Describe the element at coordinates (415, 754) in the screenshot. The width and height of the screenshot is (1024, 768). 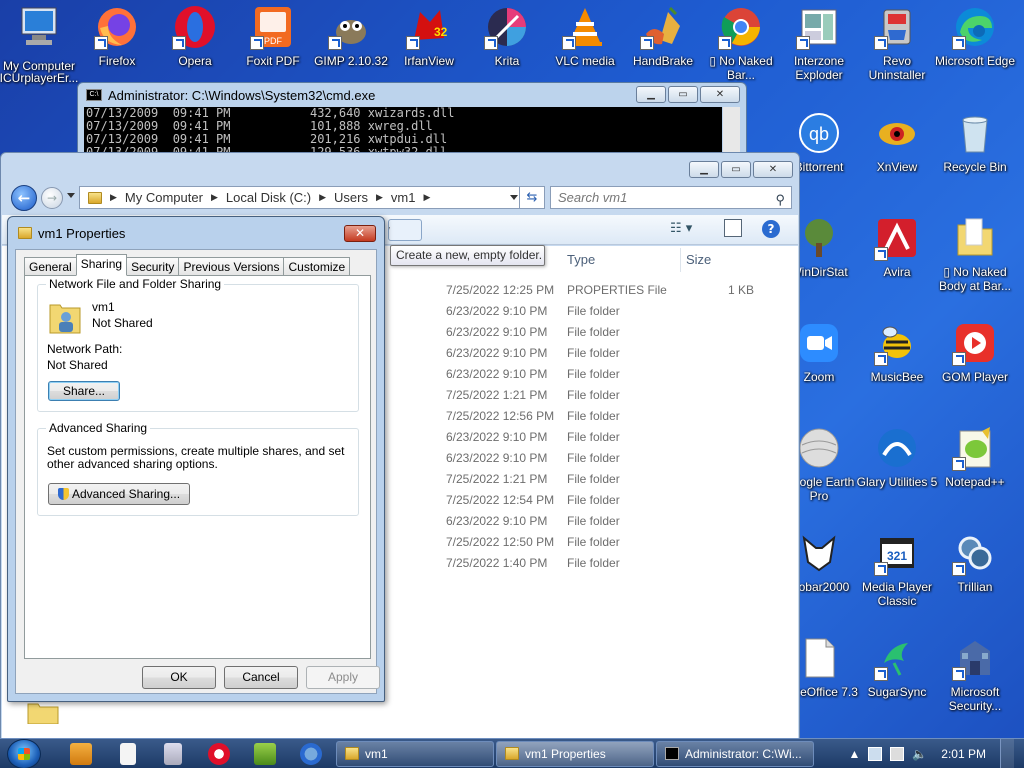
I see `taskbar-item-explorer: vm1` at that location.